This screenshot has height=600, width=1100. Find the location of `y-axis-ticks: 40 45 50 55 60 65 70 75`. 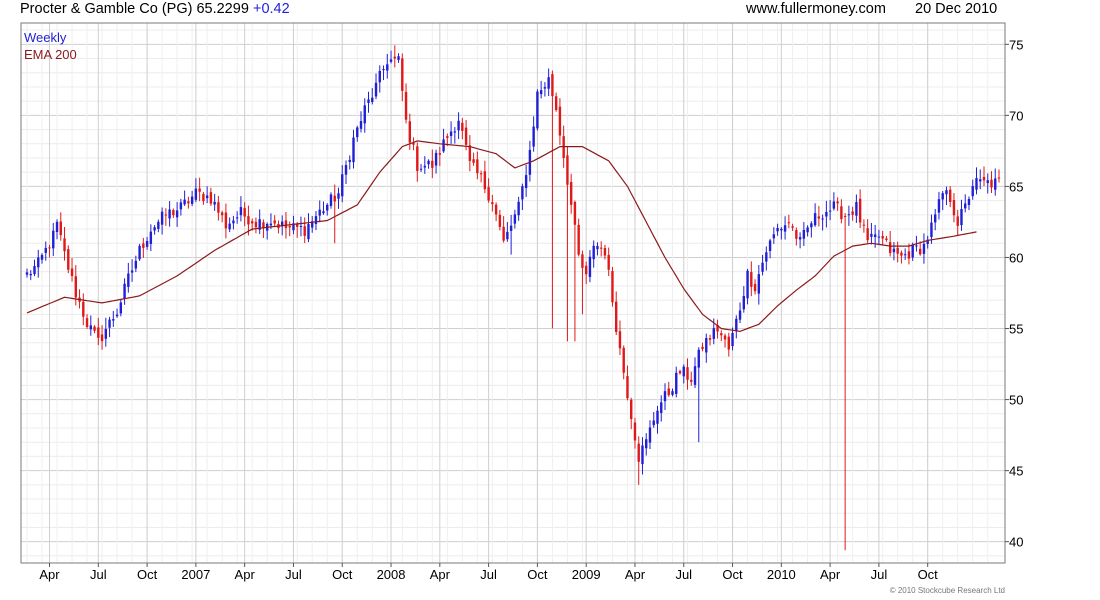

y-axis-ticks: 40 45 50 55 60 65 70 75 is located at coordinates (1014, 293).